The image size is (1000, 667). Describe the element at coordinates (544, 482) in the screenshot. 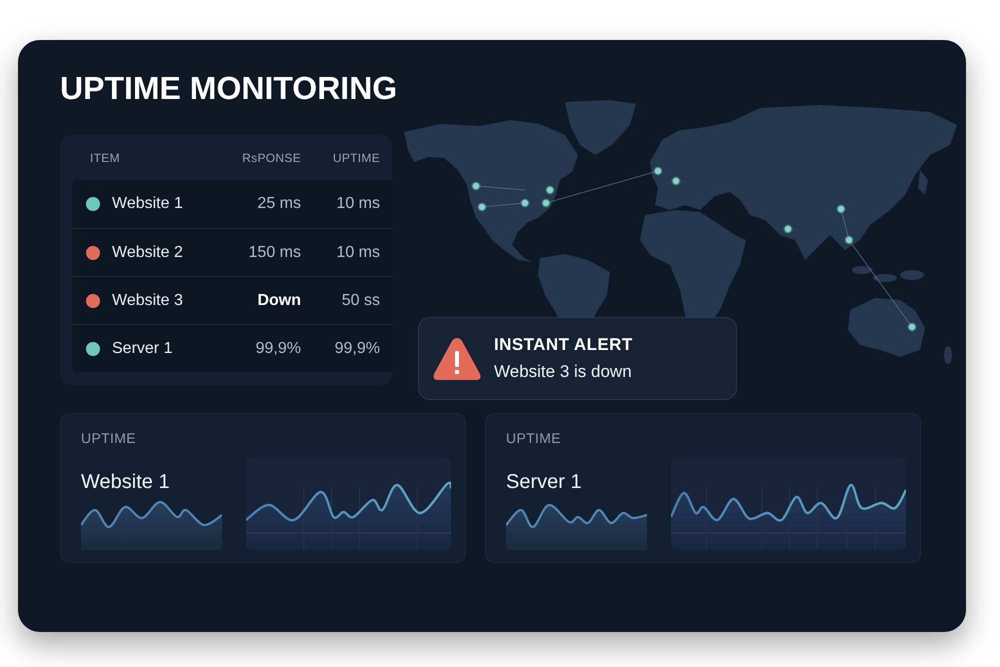

I see `card-title: Server 1` at that location.